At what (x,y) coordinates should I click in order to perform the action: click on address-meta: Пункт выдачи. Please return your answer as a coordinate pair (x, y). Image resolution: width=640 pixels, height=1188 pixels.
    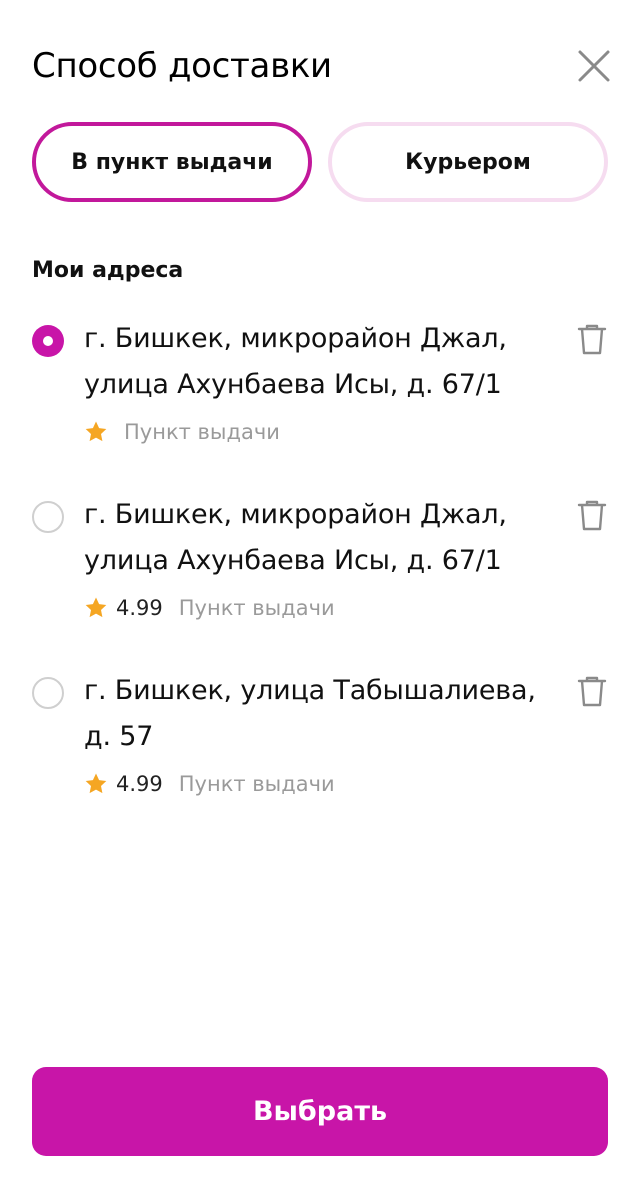
    Looking at the image, I should click on (182, 432).